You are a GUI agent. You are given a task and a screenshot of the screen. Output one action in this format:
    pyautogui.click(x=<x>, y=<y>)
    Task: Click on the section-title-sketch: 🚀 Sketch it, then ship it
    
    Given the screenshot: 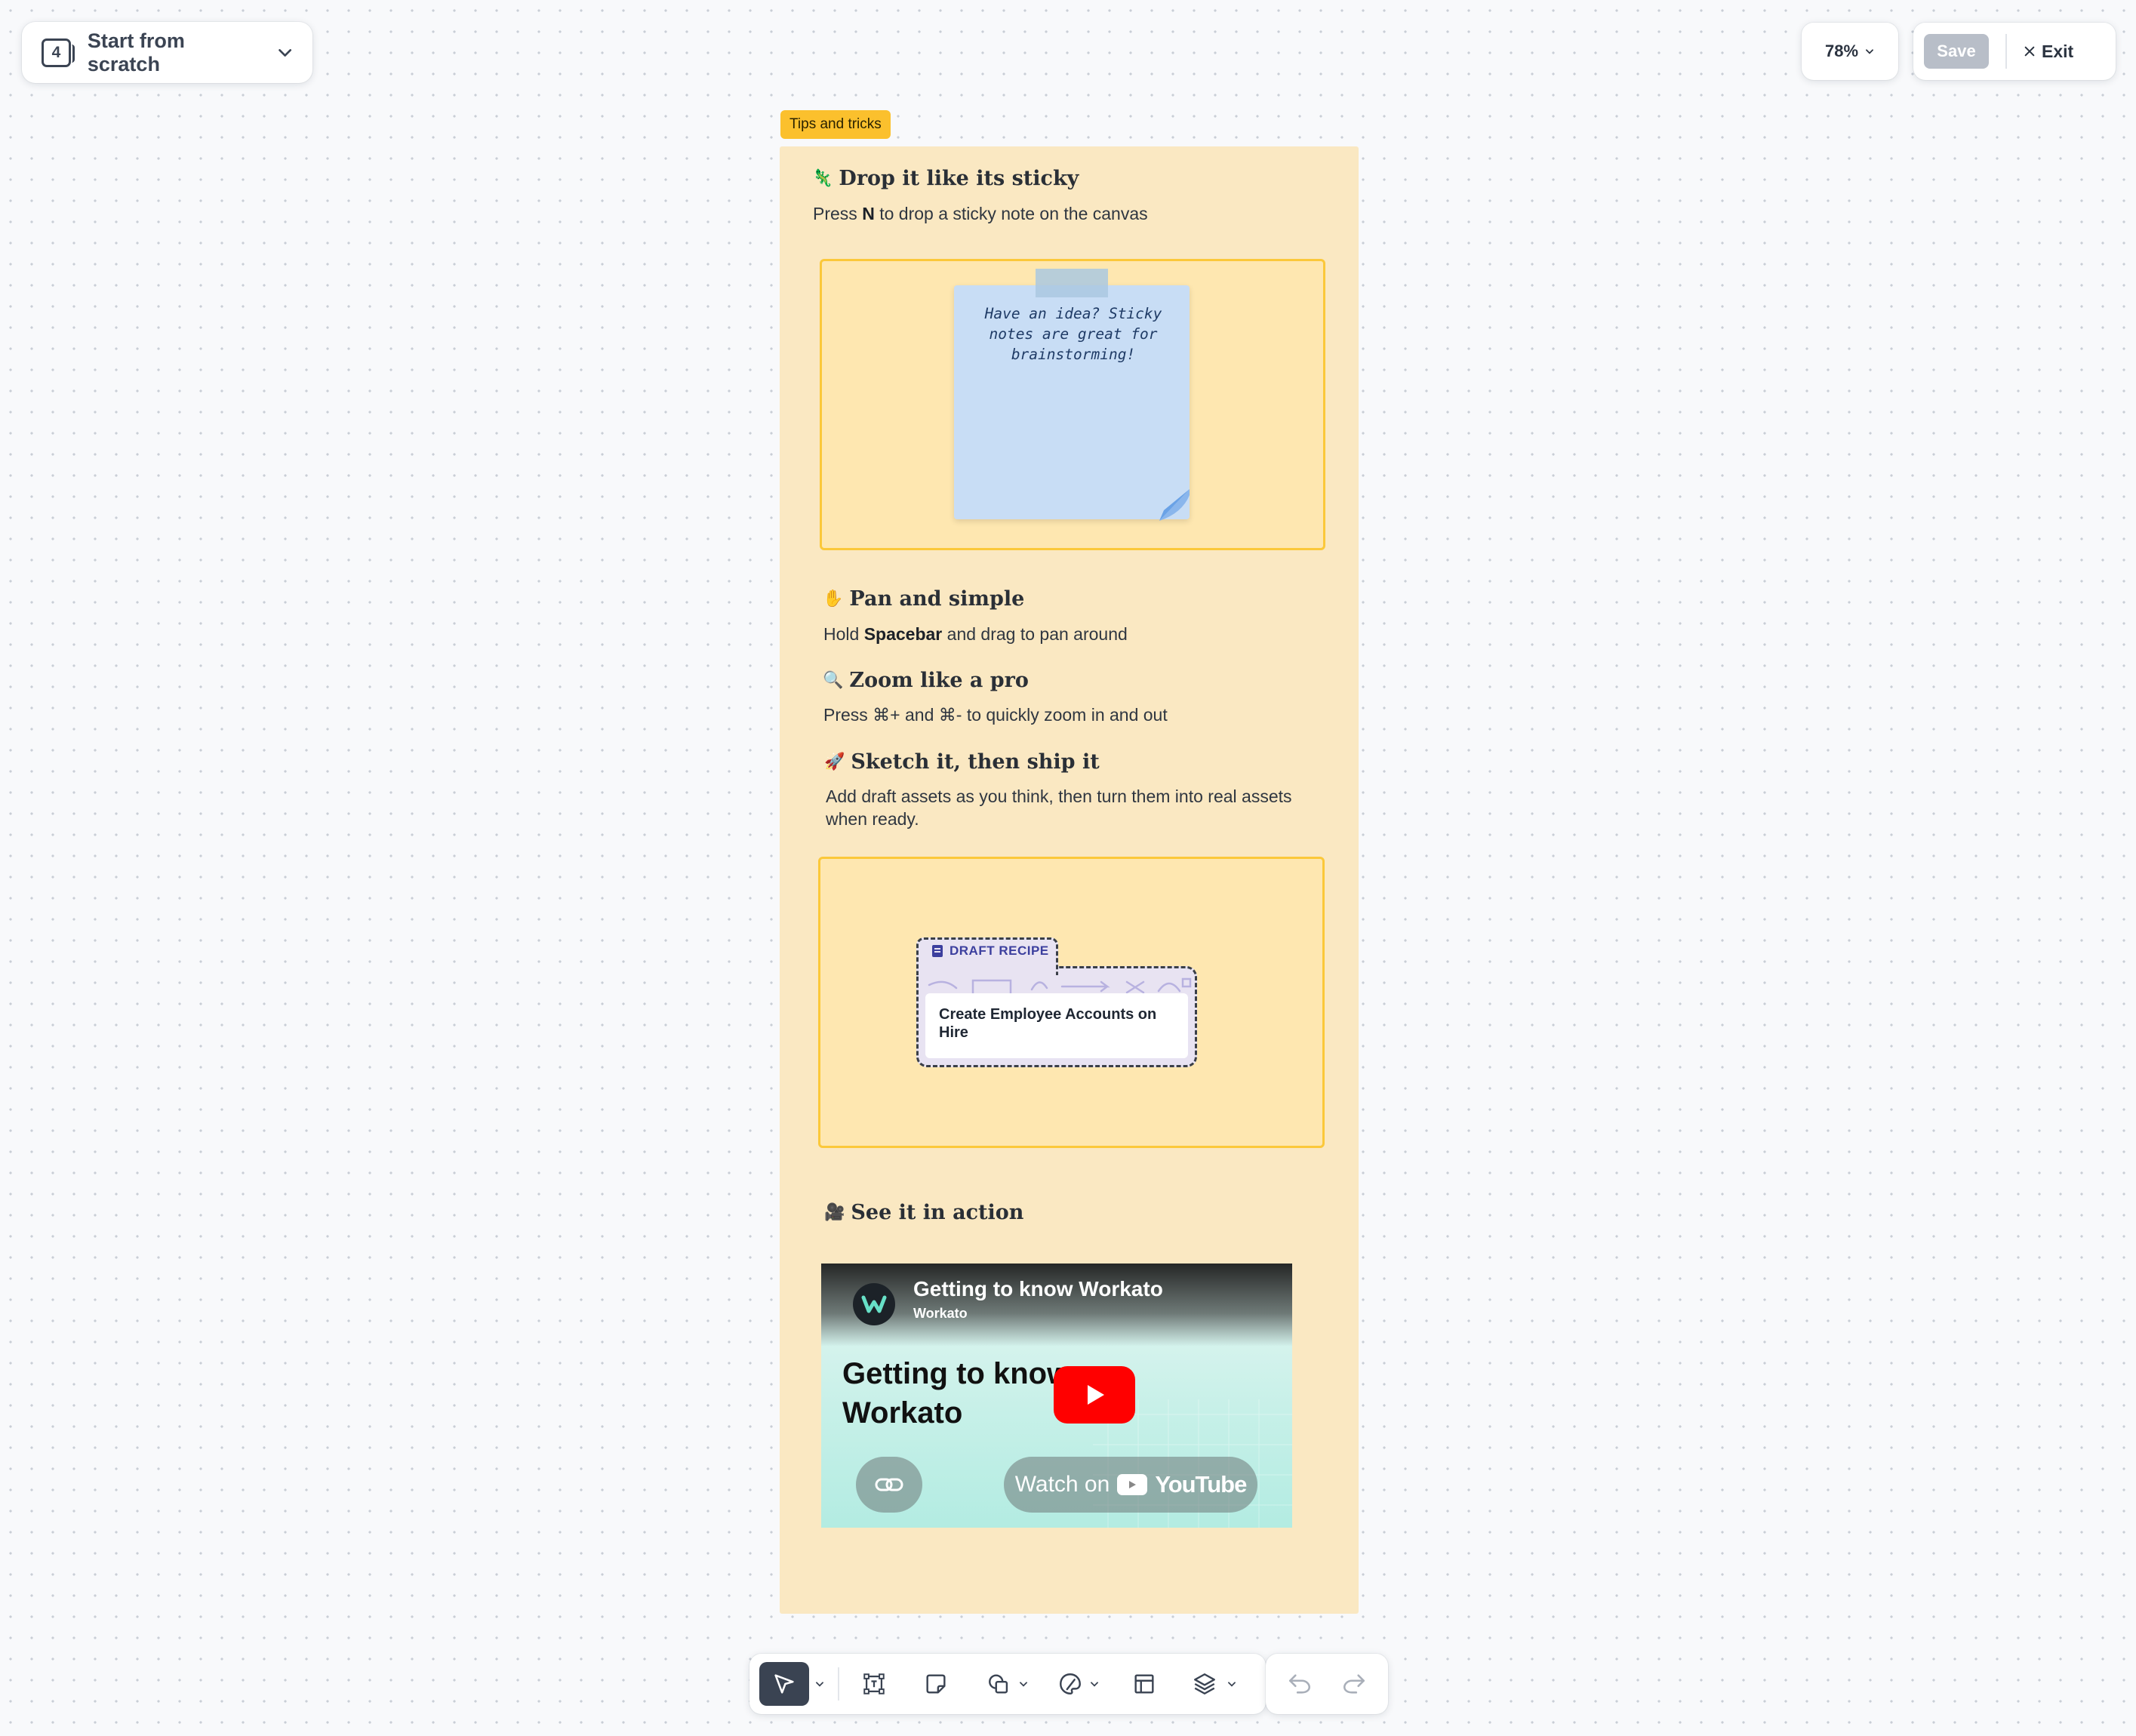 What is the action you would take?
    pyautogui.click(x=962, y=762)
    